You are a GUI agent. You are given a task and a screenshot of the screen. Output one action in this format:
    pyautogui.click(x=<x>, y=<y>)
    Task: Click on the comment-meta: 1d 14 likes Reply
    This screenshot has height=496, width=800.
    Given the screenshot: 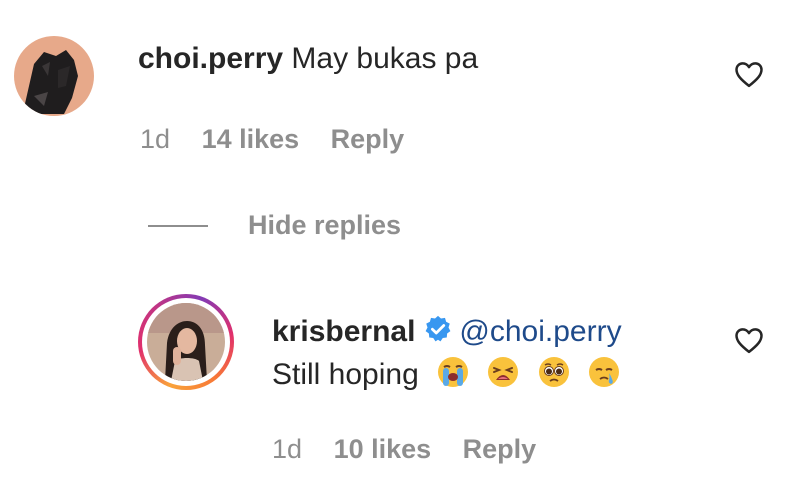 What is the action you would take?
    pyautogui.click(x=284, y=139)
    